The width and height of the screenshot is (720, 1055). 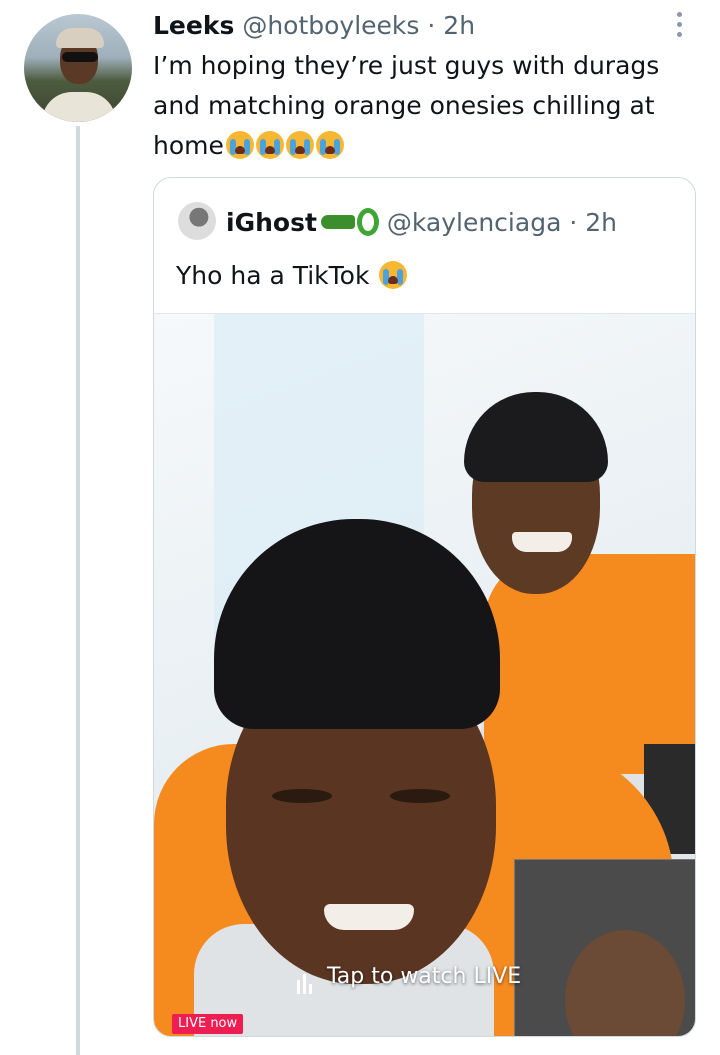 What do you see at coordinates (604, 947) in the screenshot?
I see `guest-video-inset` at bounding box center [604, 947].